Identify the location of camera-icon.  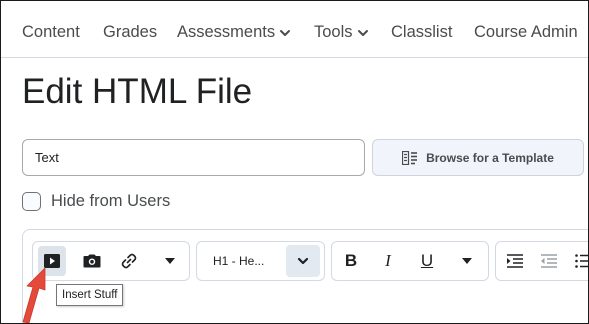
(92, 261).